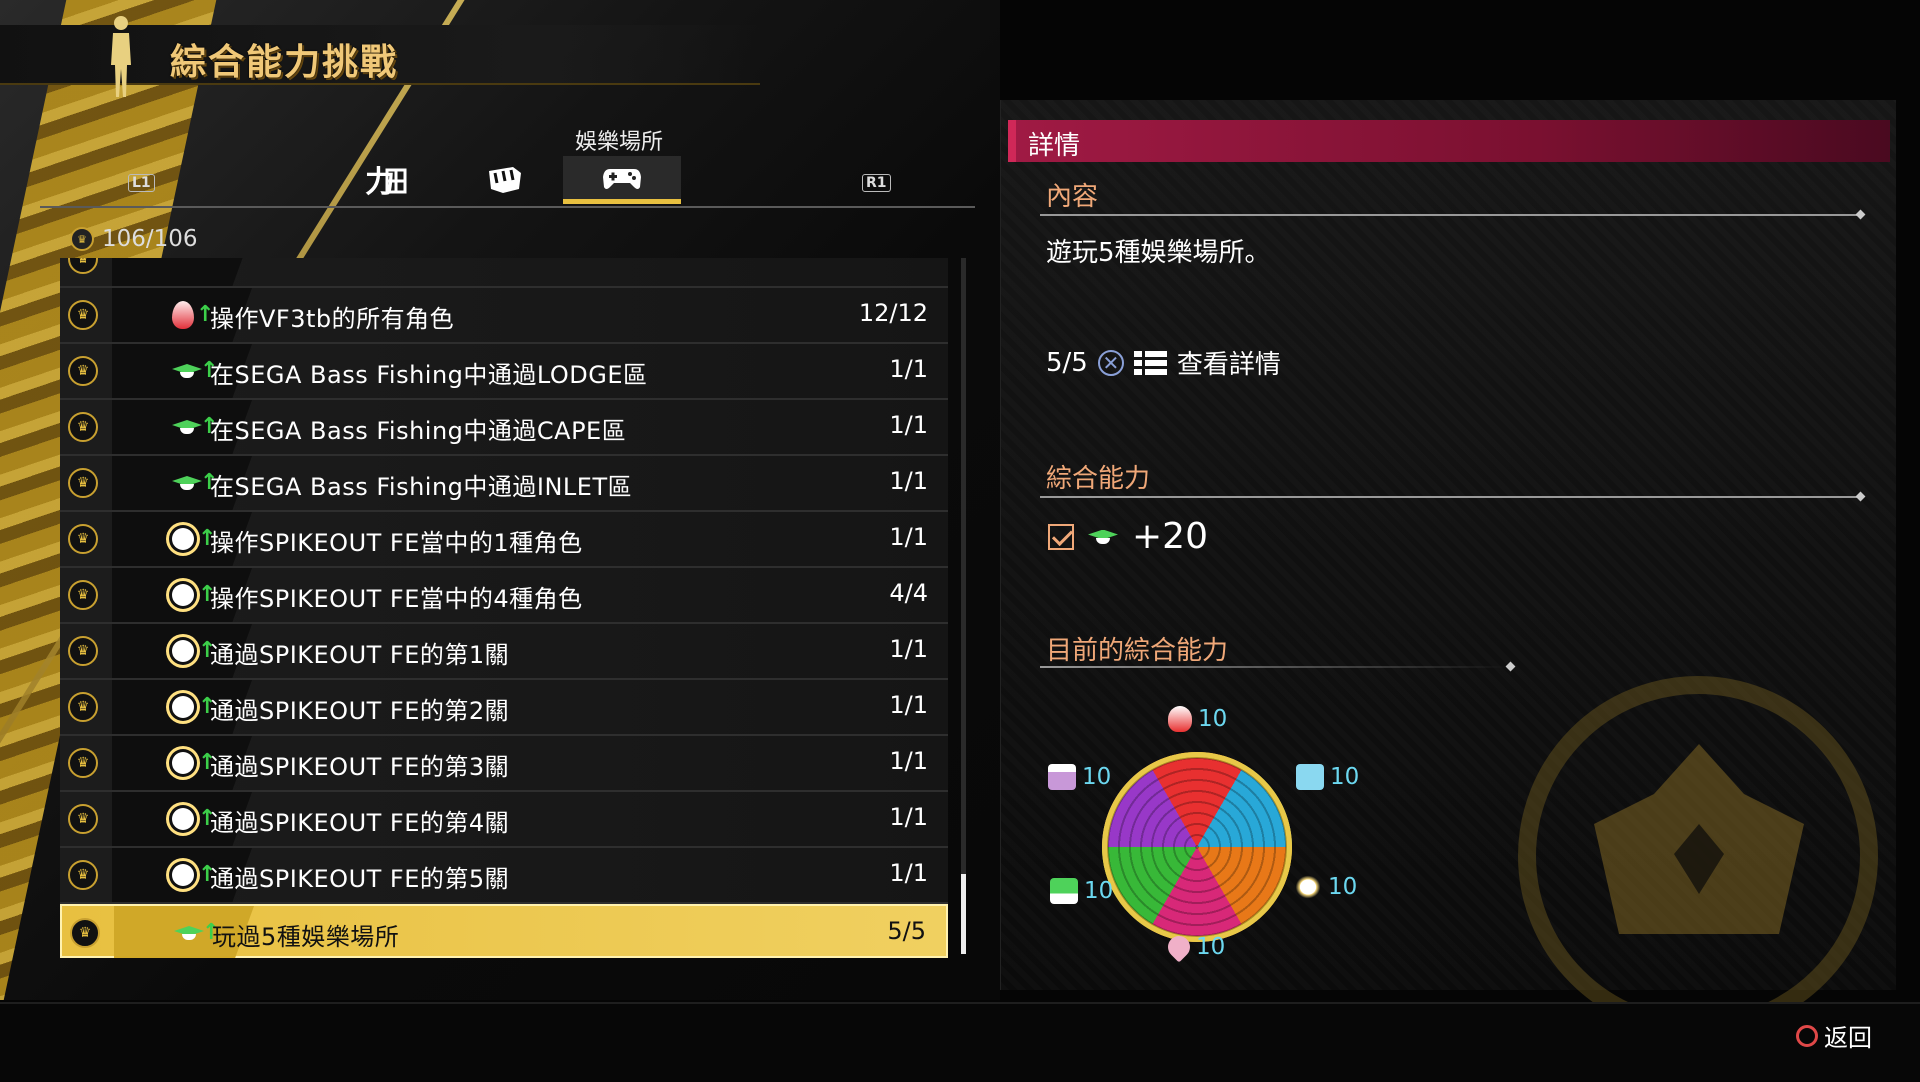 The image size is (1920, 1082). I want to click on brain-icon, so click(1310, 777).